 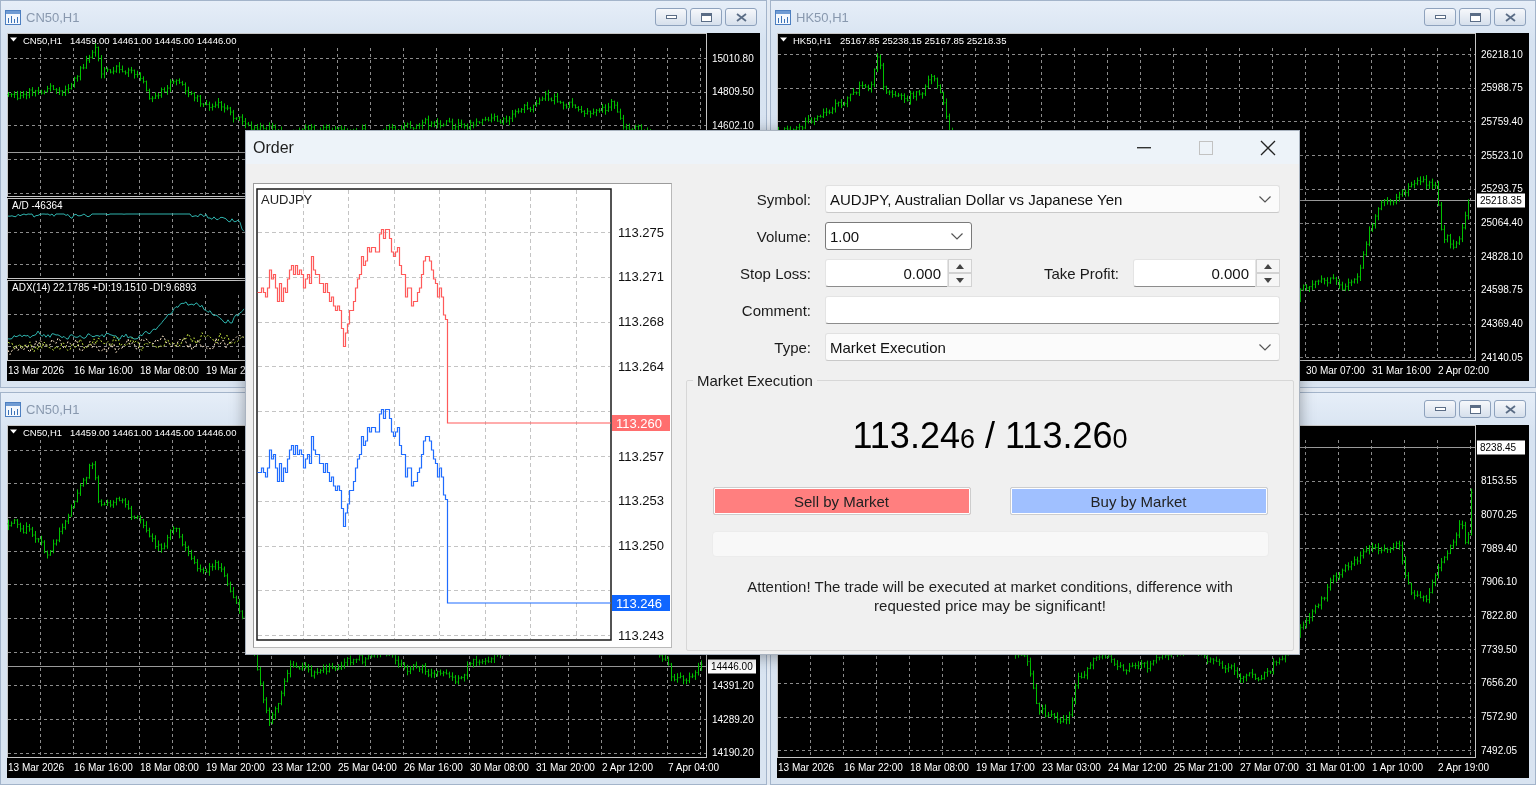 I want to click on chart-symbol: AUDJPY, so click(x=287, y=199).